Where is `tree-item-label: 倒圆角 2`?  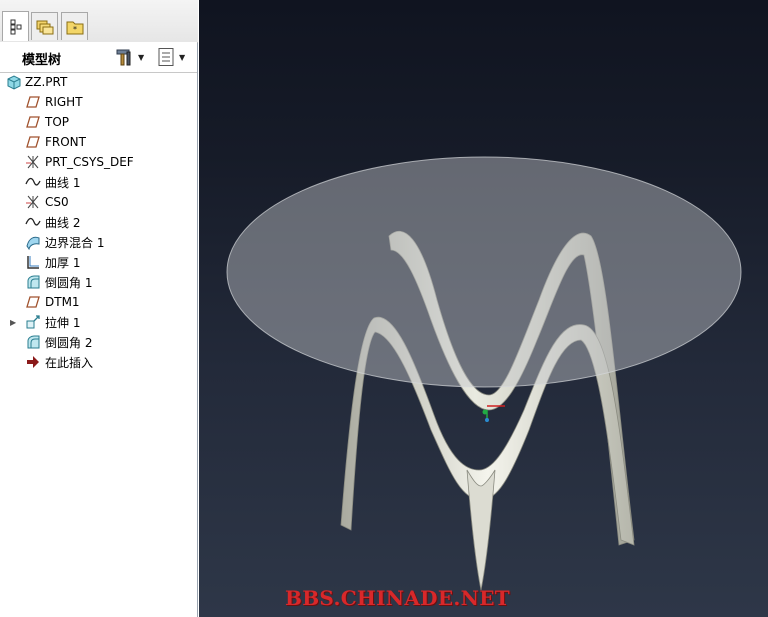 tree-item-label: 倒圆角 2 is located at coordinates (69, 342).